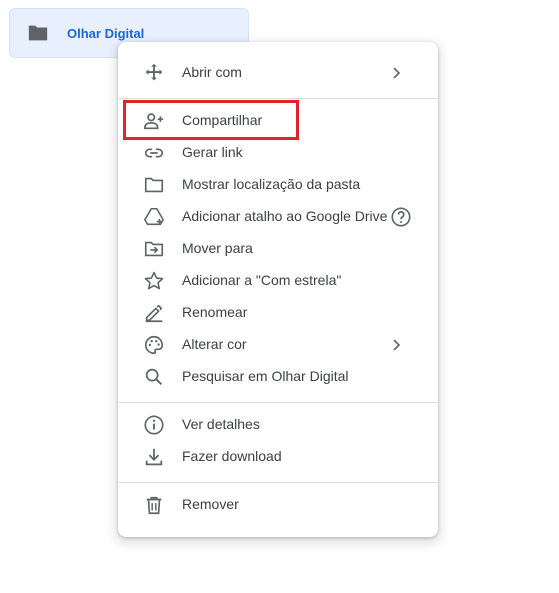  Describe the element at coordinates (154, 345) in the screenshot. I see `palette-icon` at that location.